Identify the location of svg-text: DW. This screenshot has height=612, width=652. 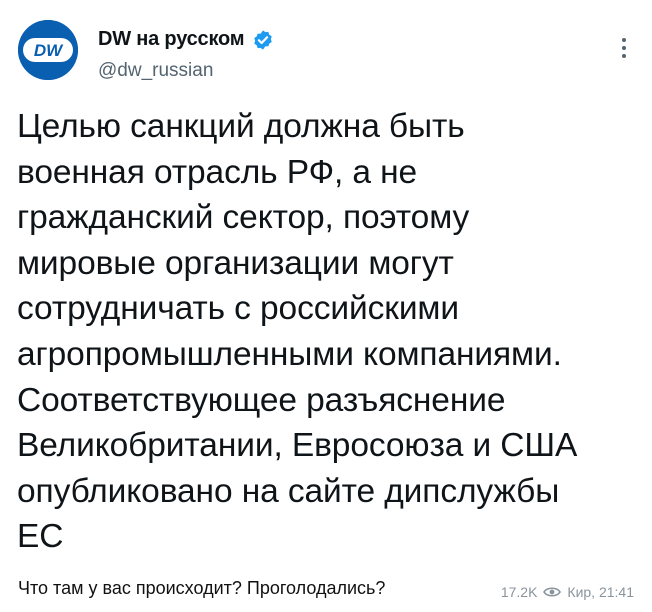
(49, 50).